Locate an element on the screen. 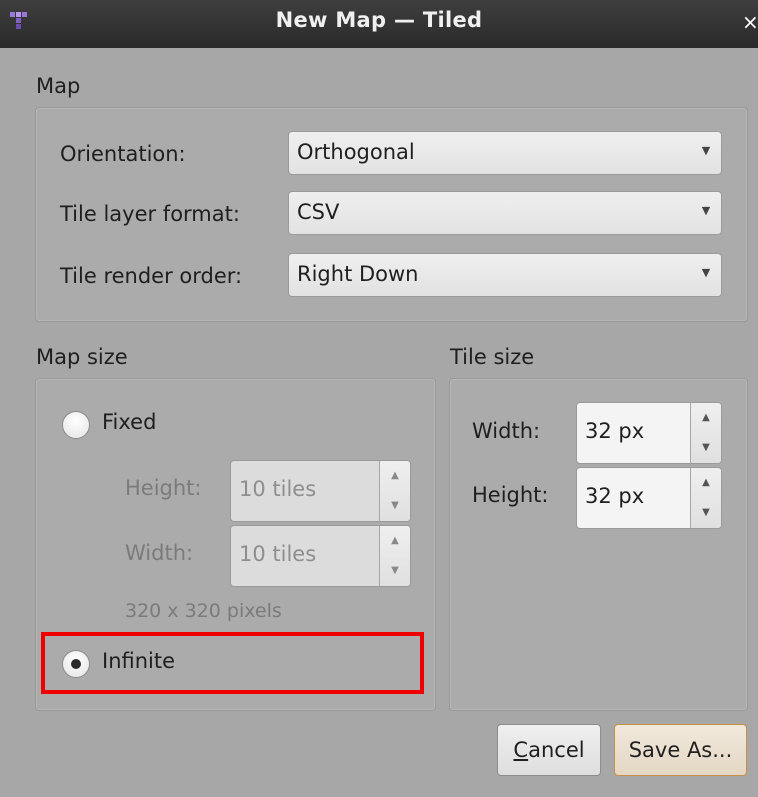 Image resolution: width=758 pixels, height=797 pixels. map-height-label: Height: is located at coordinates (163, 488).